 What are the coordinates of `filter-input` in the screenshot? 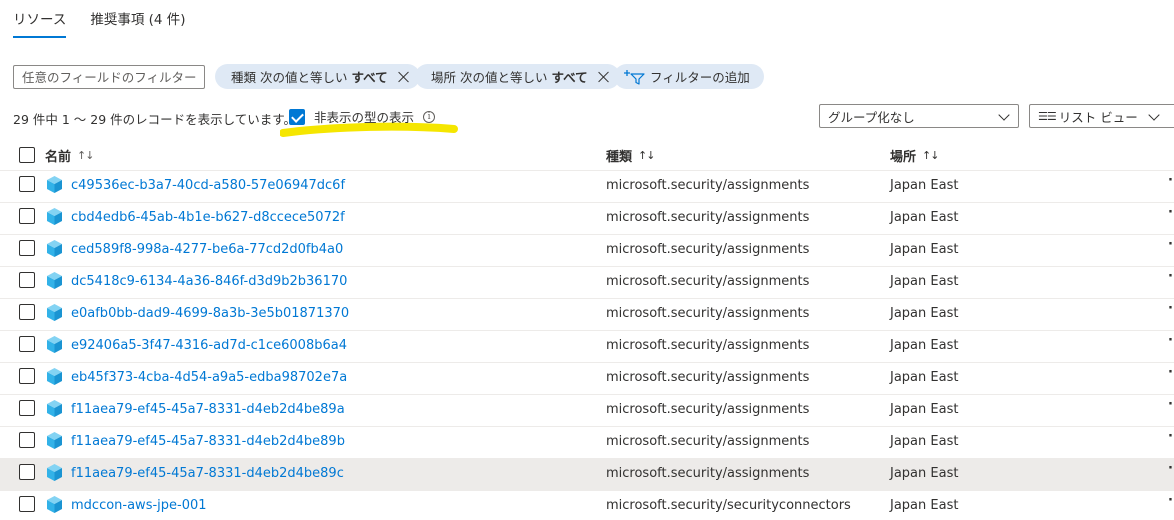 It's located at (109, 77).